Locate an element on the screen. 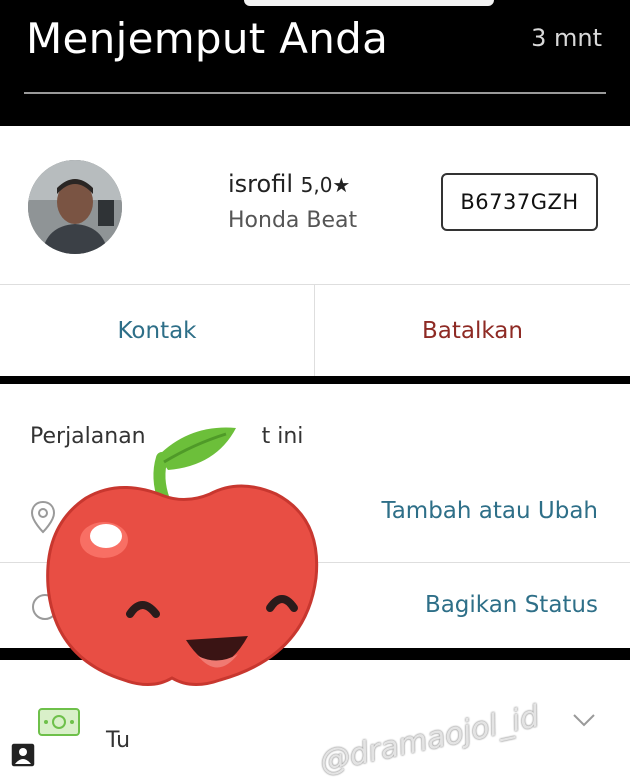  chevron-down-icon is located at coordinates (584, 721).